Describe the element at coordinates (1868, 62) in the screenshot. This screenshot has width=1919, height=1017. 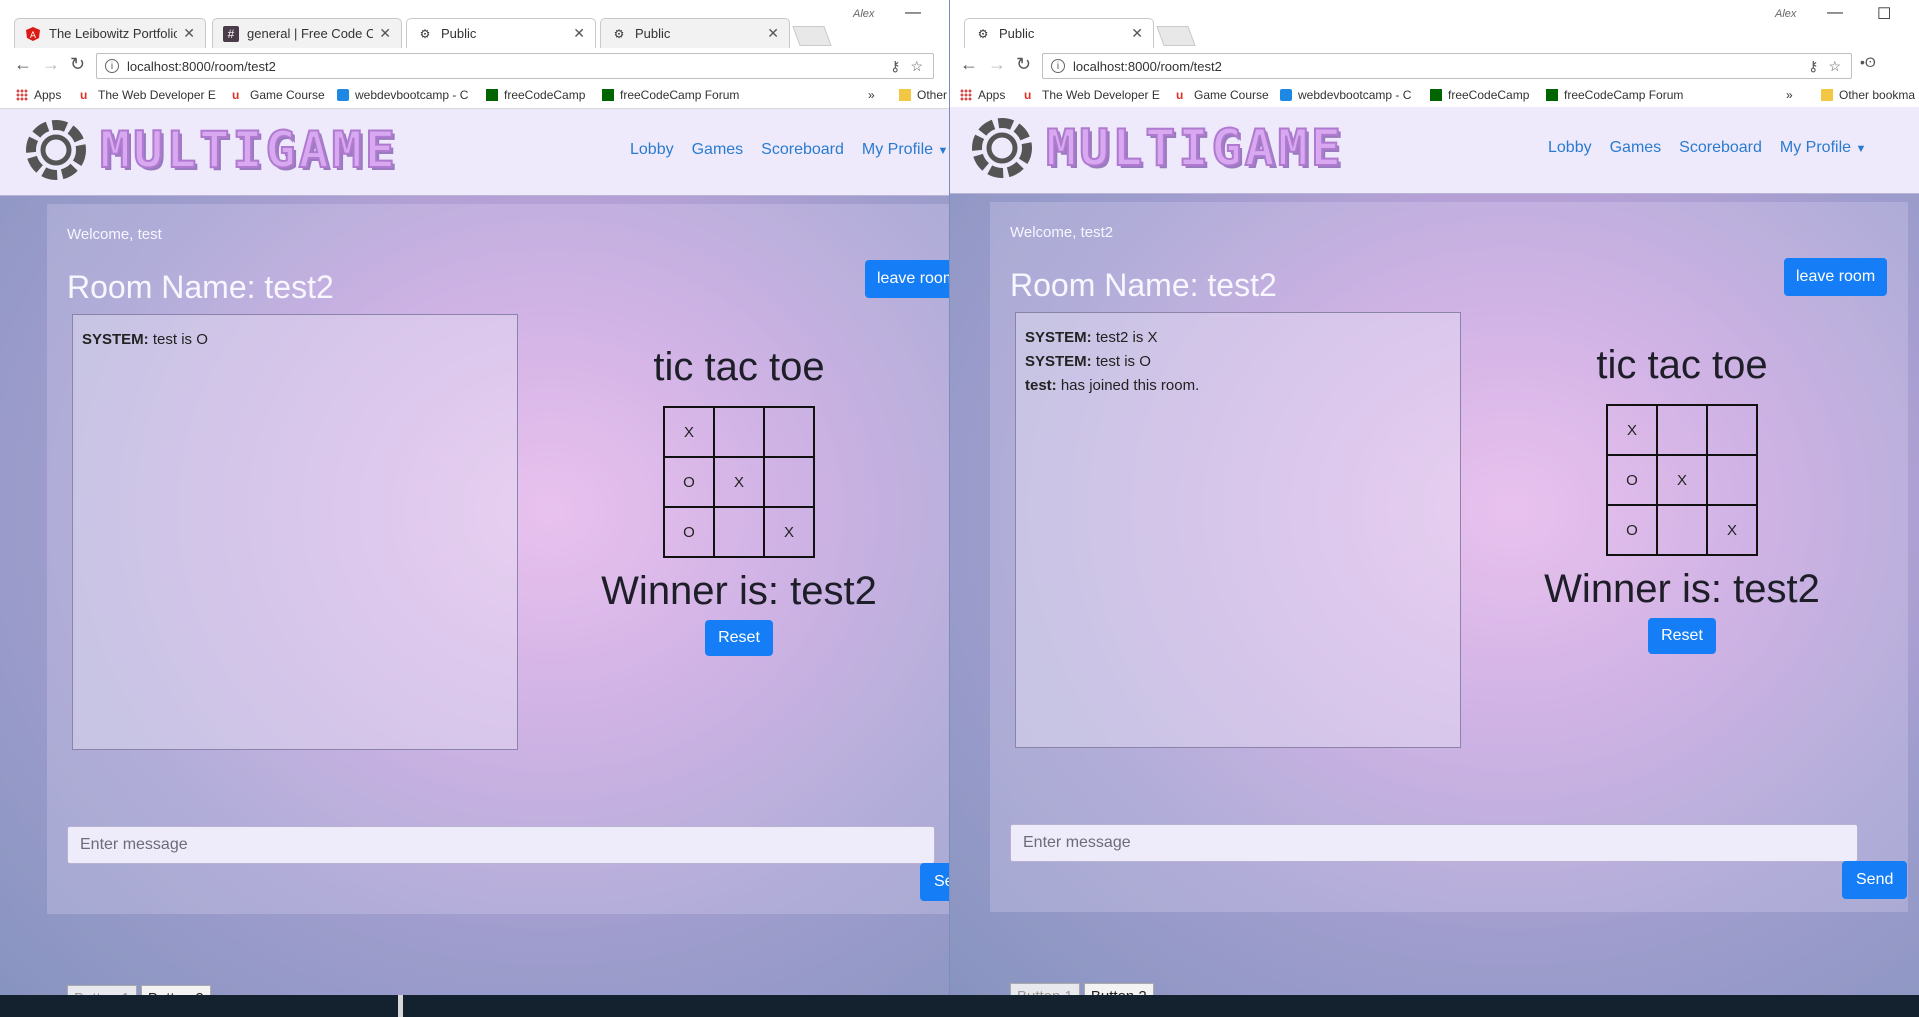
I see `extension-icon: •ʘ` at that location.